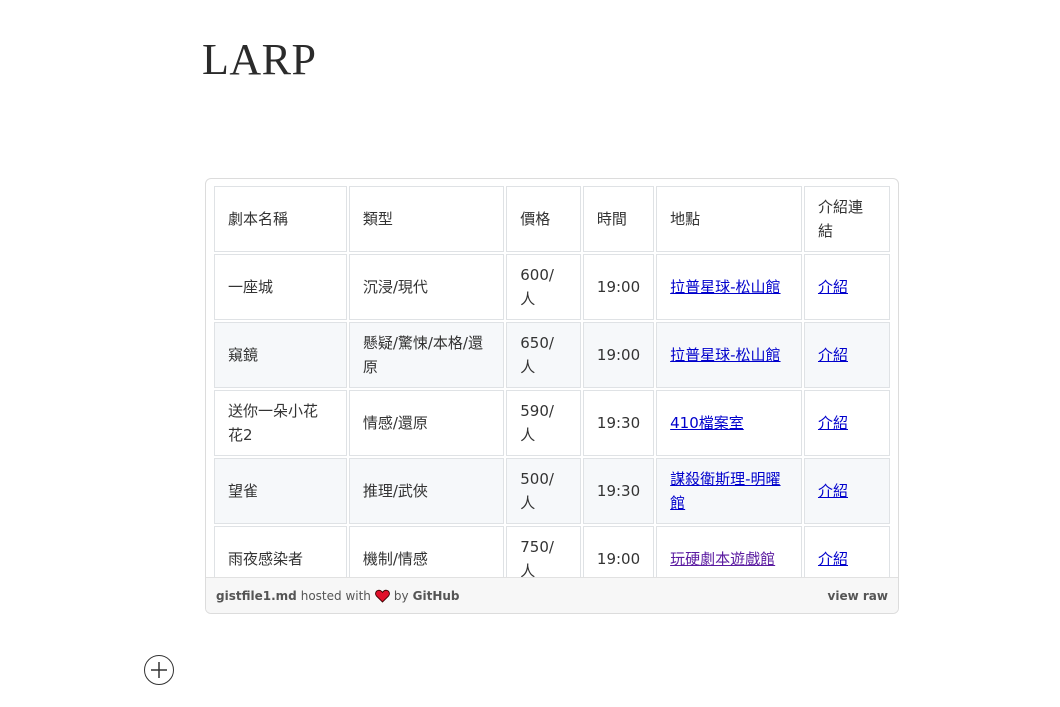 The height and width of the screenshot is (707, 1060). I want to click on column-header-time: 時間, so click(618, 219).